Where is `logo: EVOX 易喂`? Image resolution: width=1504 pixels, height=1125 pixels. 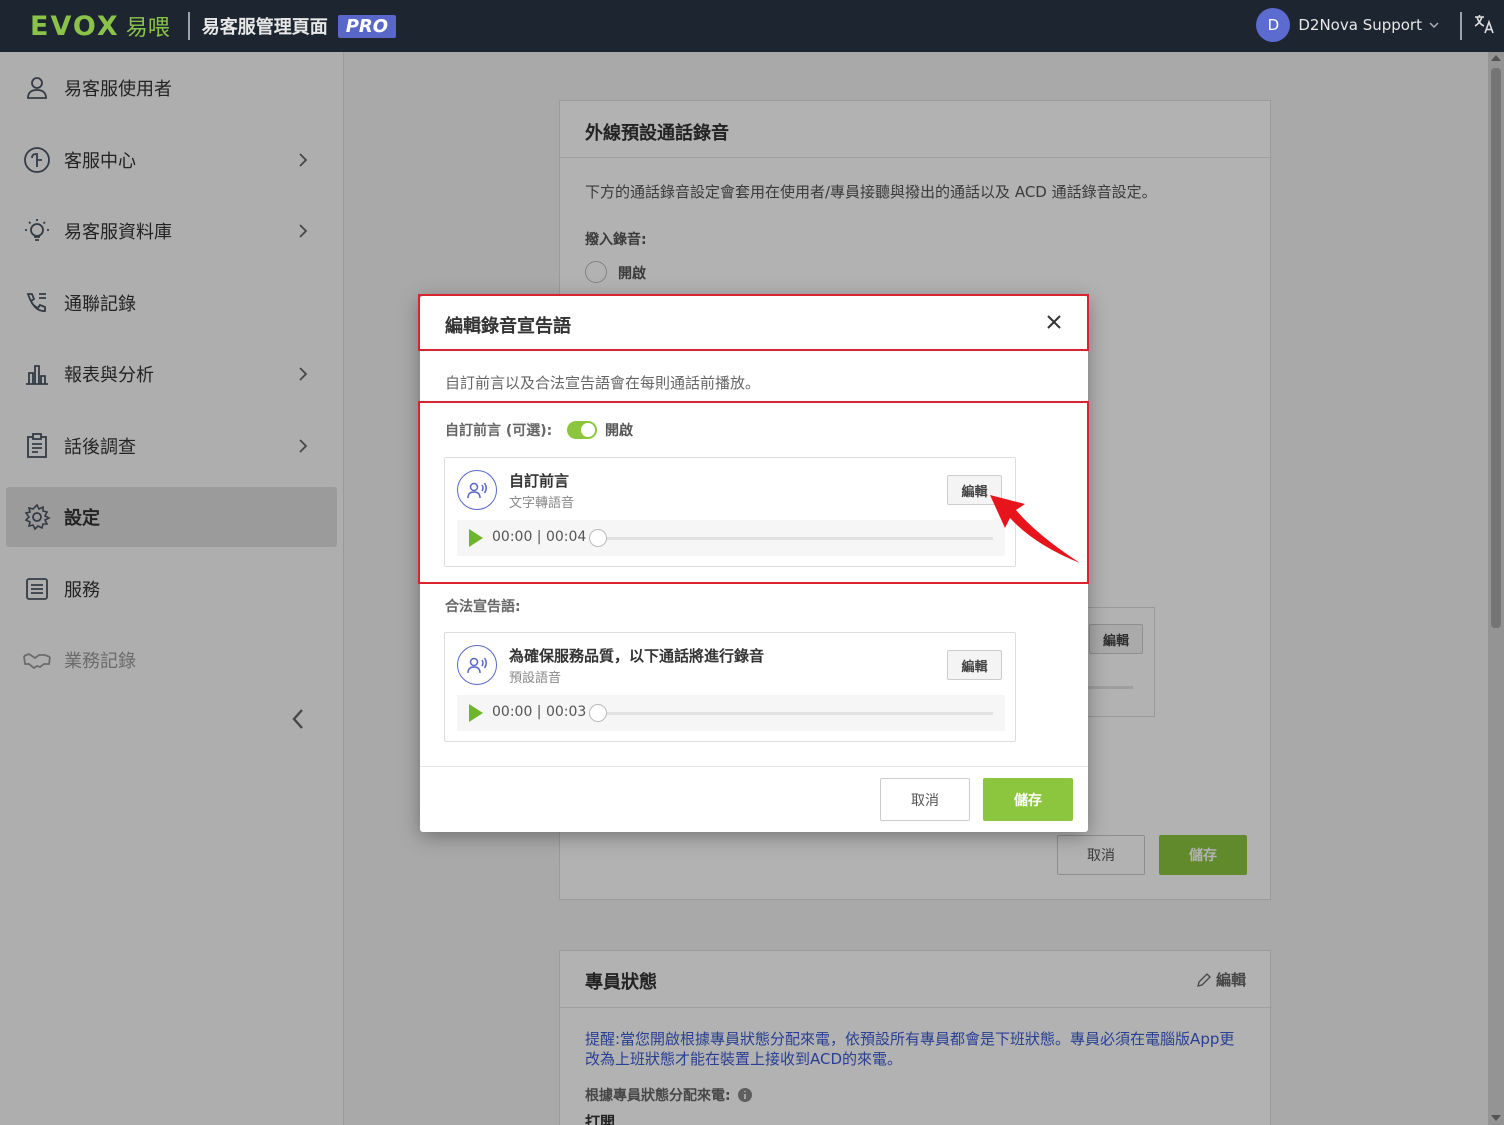
logo: EVOX 易喂 is located at coordinates (100, 26).